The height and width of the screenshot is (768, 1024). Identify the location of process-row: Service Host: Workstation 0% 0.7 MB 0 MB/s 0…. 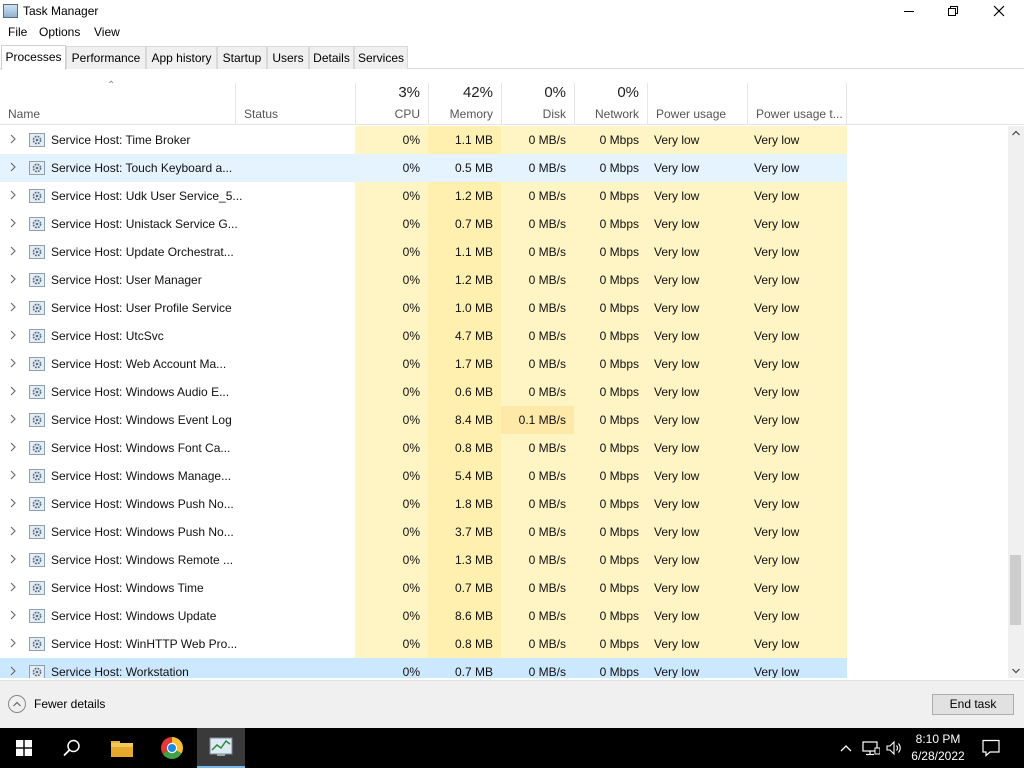
(423, 668).